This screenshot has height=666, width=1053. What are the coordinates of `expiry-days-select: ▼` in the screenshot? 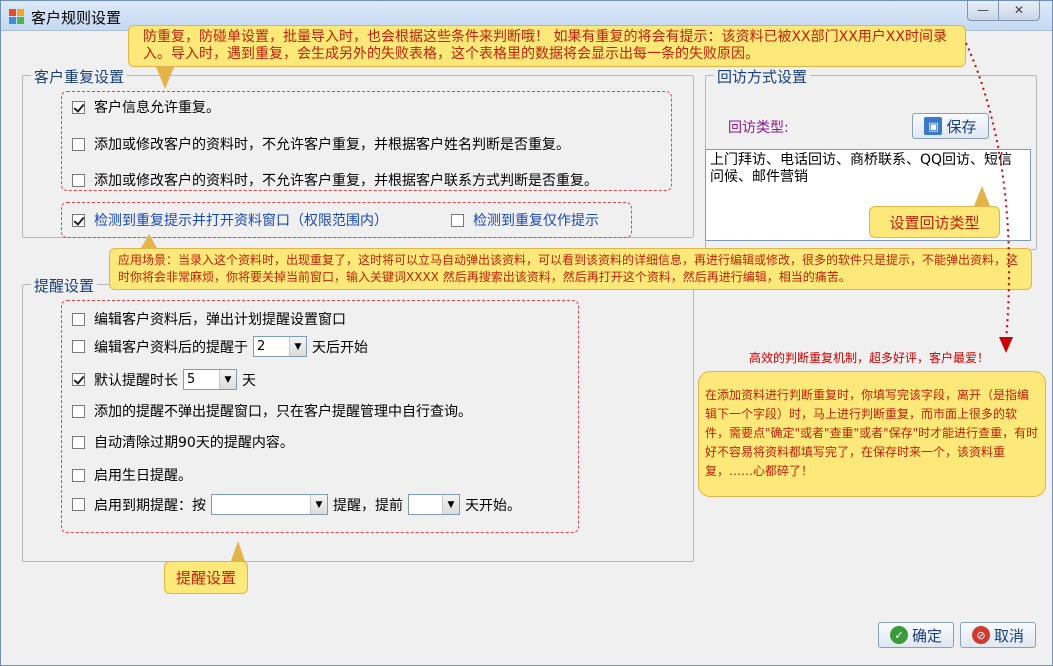 It's located at (434, 504).